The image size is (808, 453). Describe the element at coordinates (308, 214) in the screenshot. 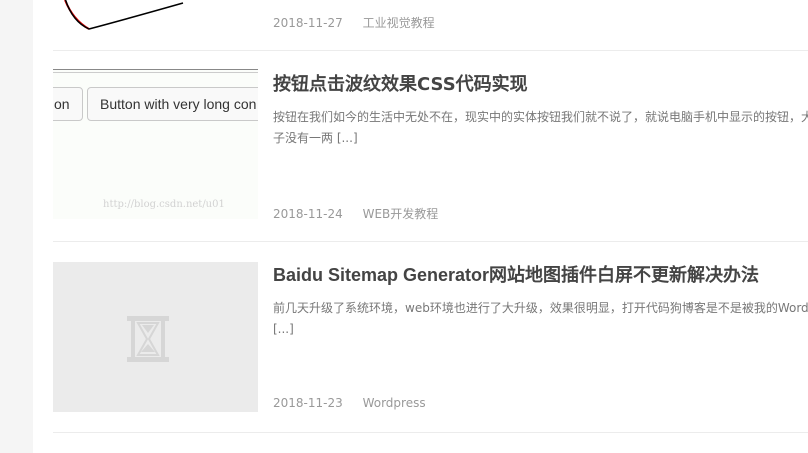

I see `post-date: 2018-11-24` at that location.